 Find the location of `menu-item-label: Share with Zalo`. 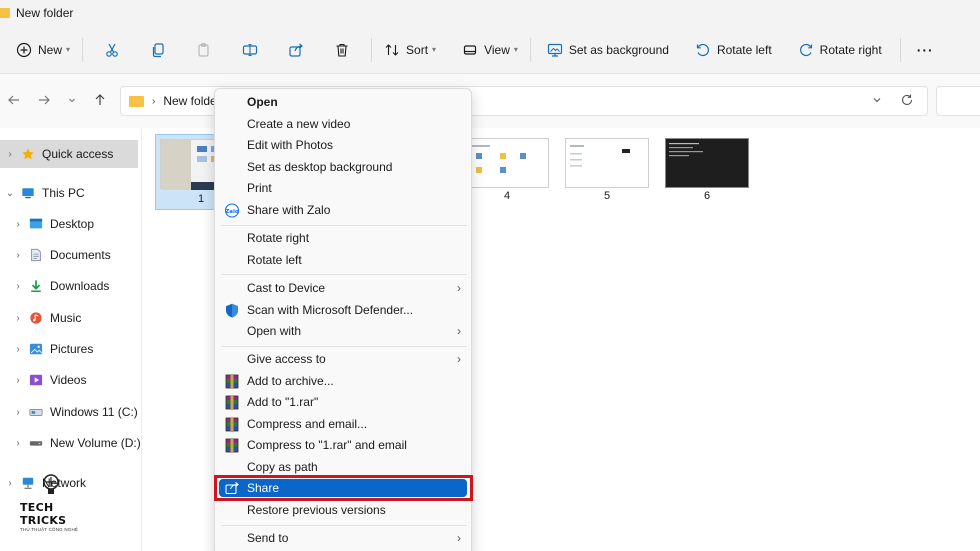

menu-item-label: Share with Zalo is located at coordinates (289, 210).